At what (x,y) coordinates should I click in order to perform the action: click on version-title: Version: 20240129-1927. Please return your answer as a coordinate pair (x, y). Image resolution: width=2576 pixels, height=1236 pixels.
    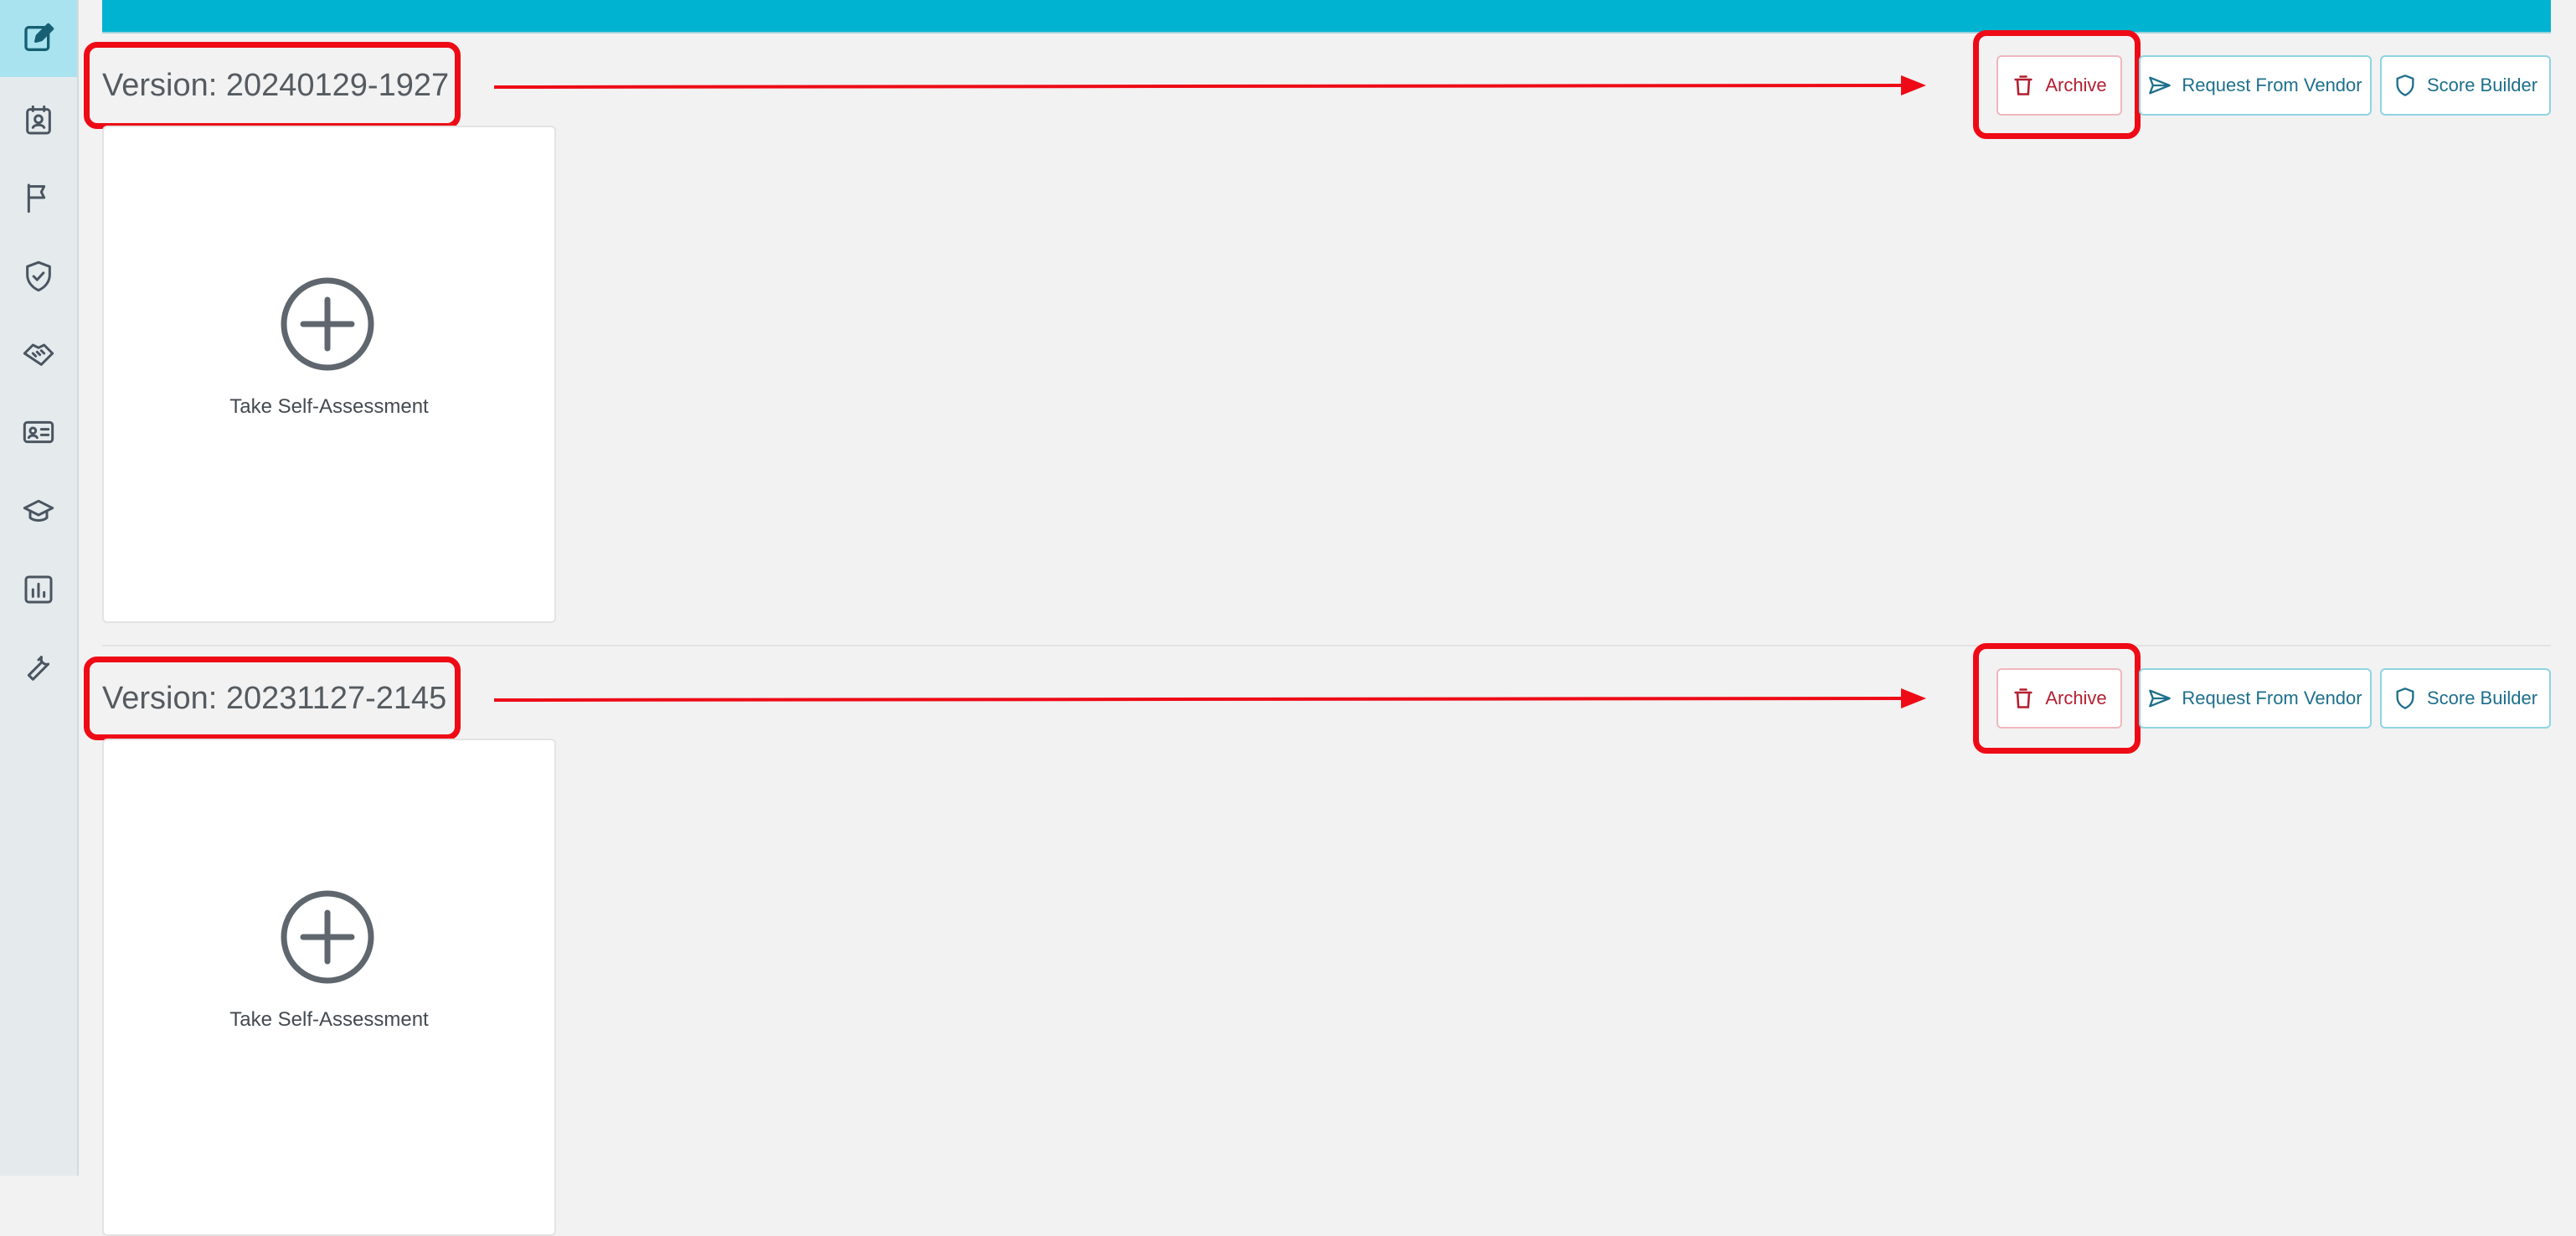
    Looking at the image, I should click on (276, 85).